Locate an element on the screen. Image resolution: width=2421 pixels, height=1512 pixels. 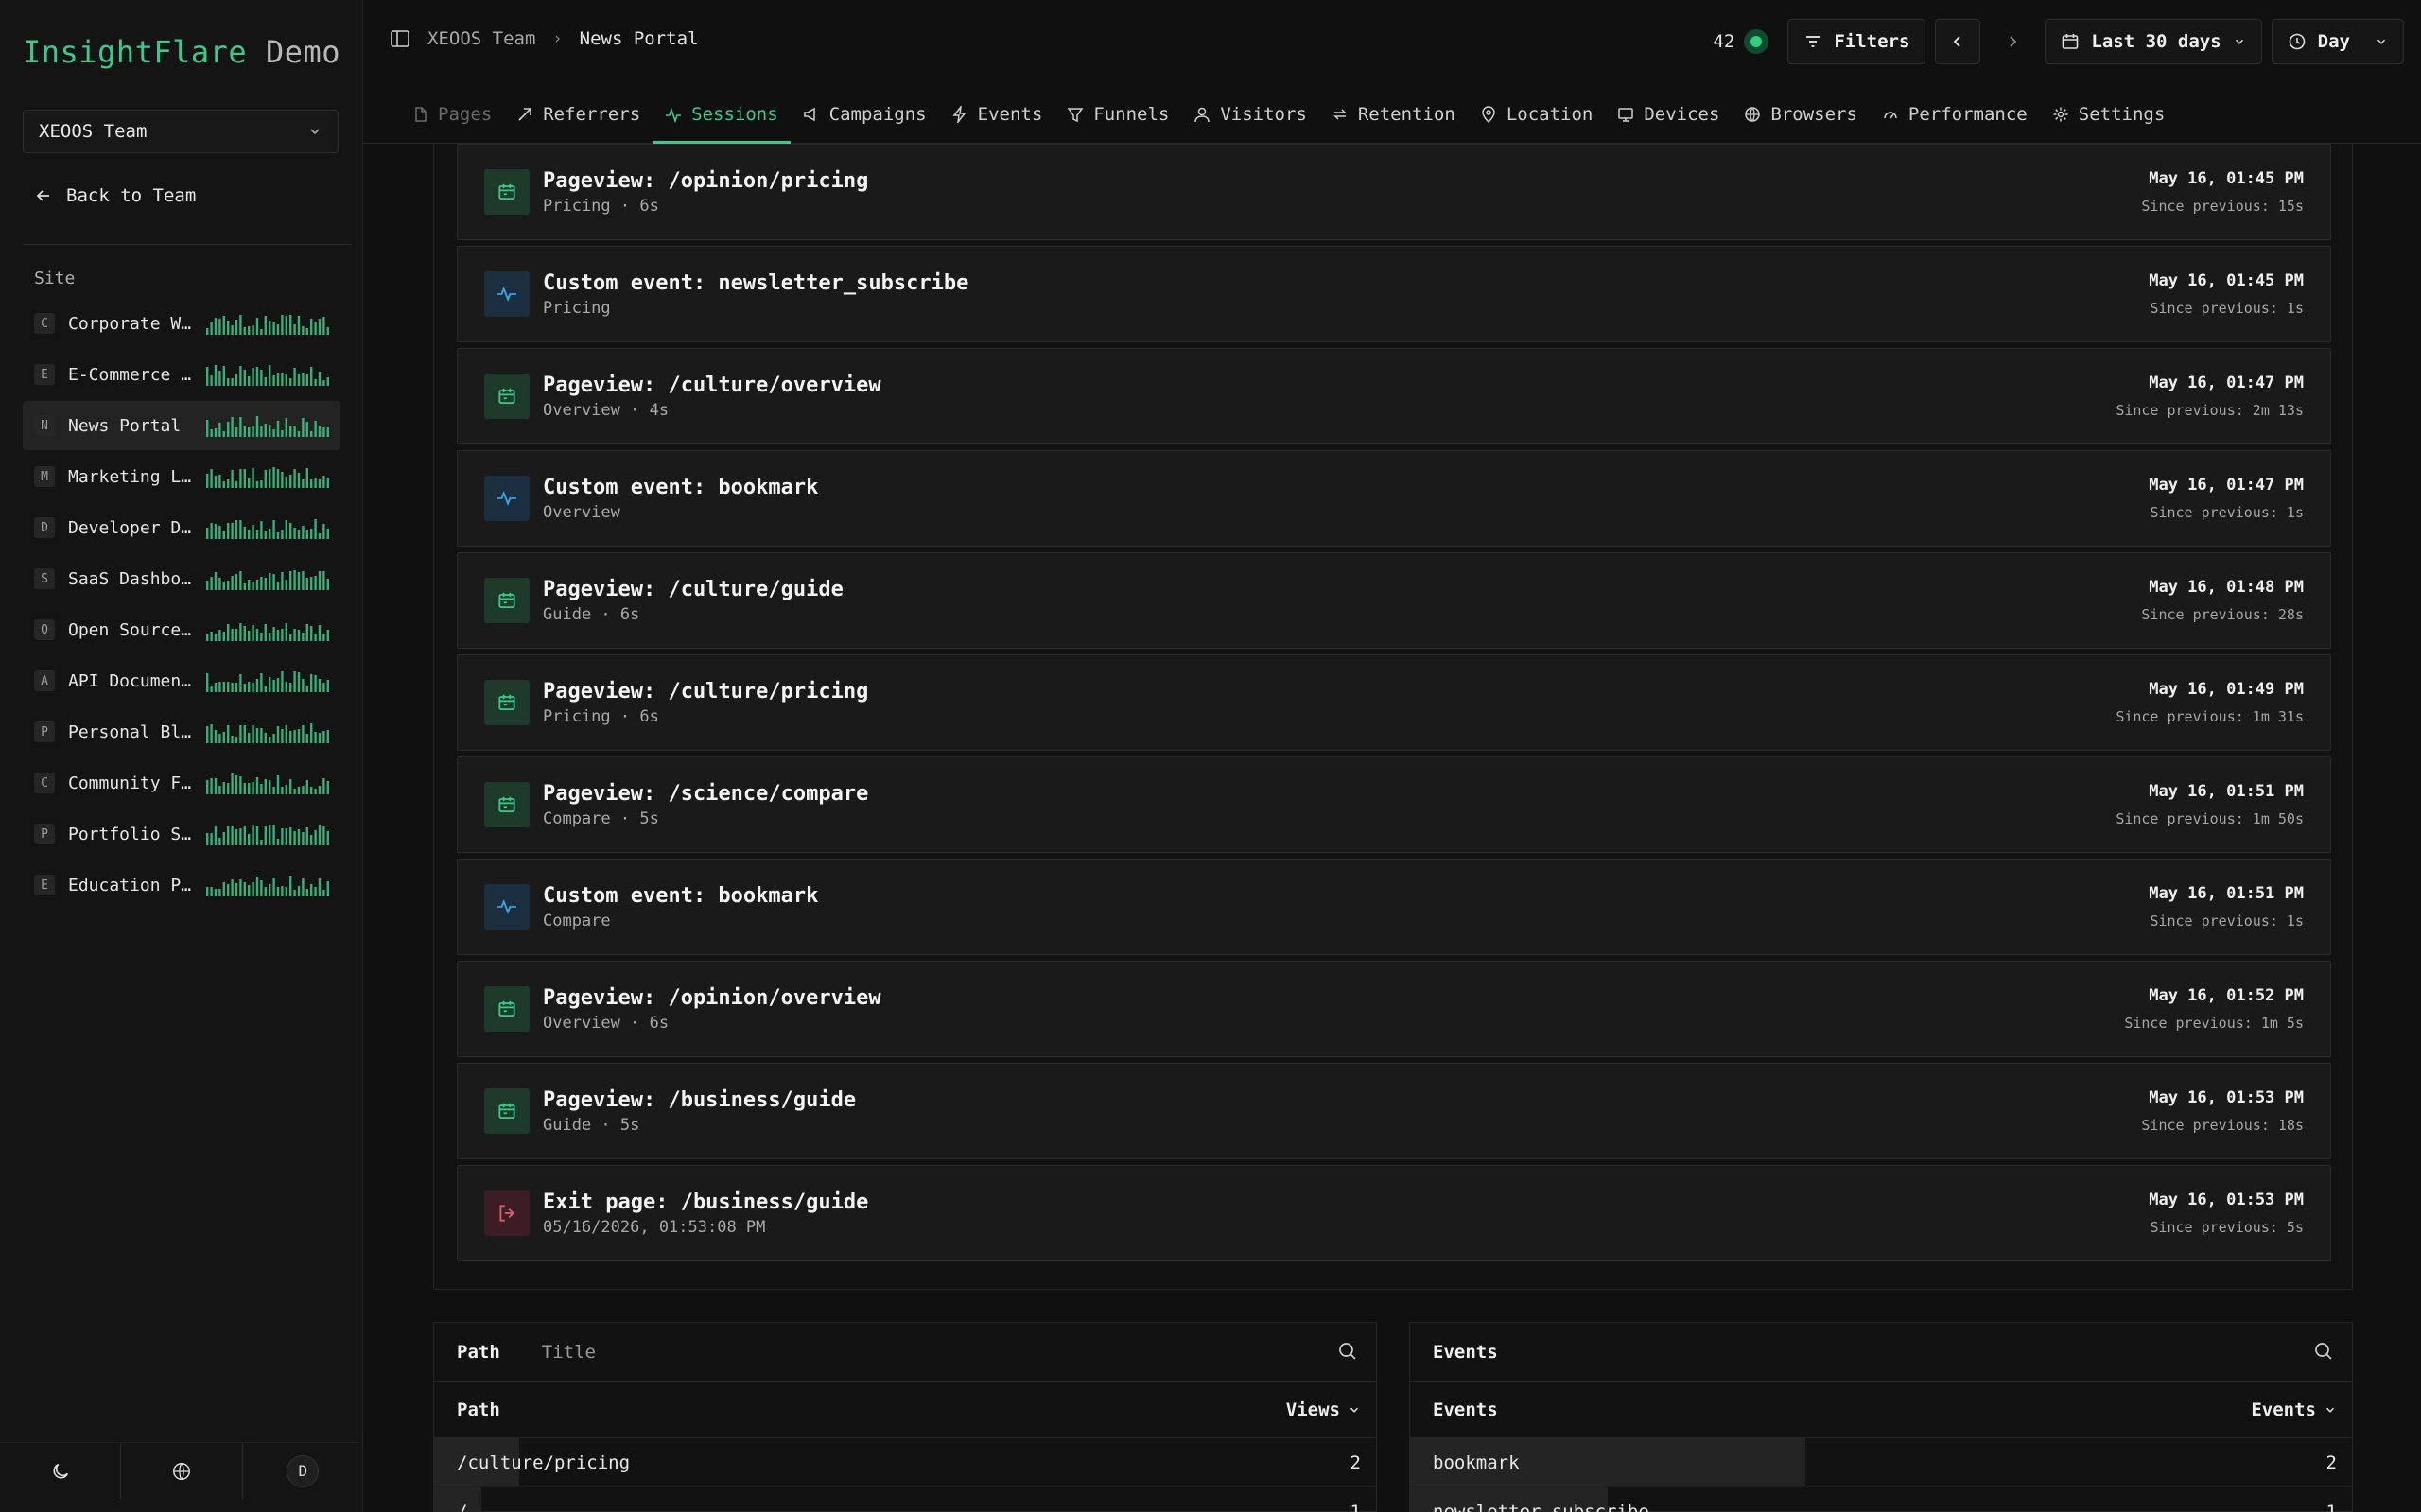
back-to-team-link: Back to Team is located at coordinates (115, 196).